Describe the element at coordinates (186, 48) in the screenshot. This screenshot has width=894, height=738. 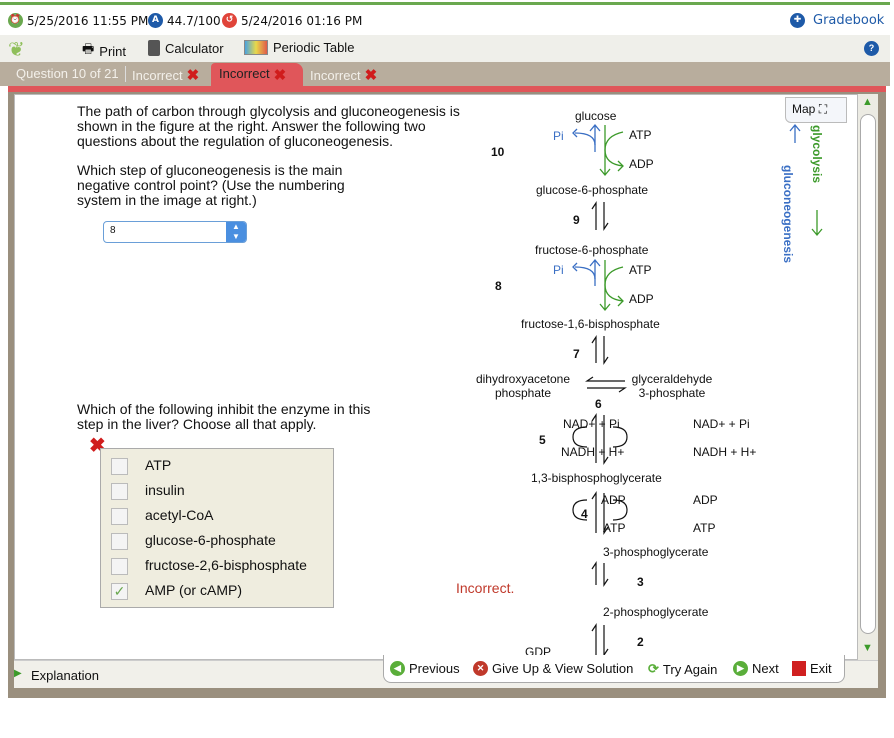
I see `calculator-button: Calculator` at that location.